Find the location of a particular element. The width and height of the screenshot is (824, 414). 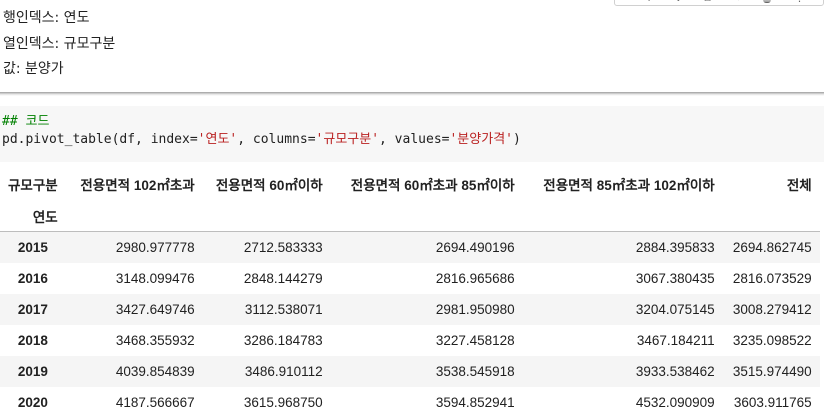

table-cell: 3515.974490 is located at coordinates (772, 371).